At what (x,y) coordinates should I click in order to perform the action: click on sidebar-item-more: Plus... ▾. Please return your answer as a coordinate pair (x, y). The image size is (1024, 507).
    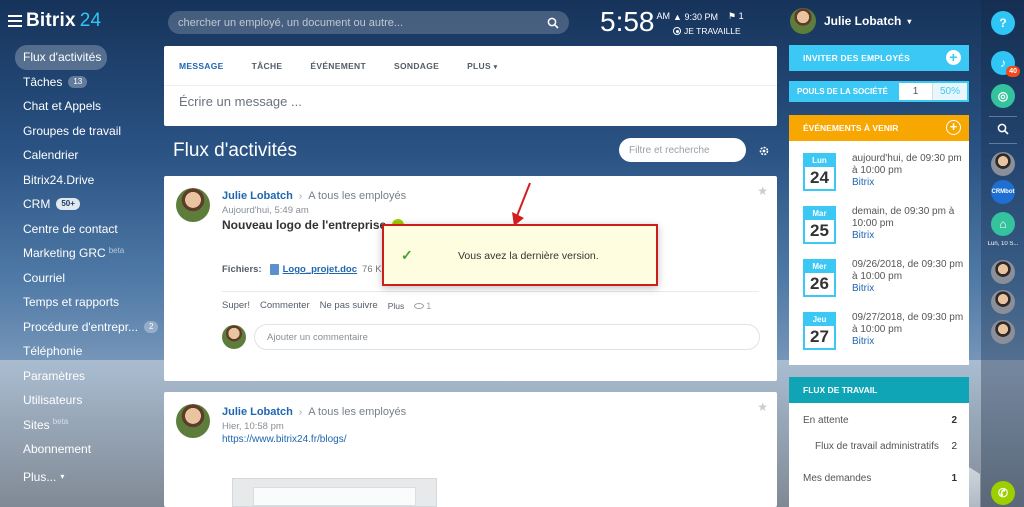
    Looking at the image, I should click on (87, 477).